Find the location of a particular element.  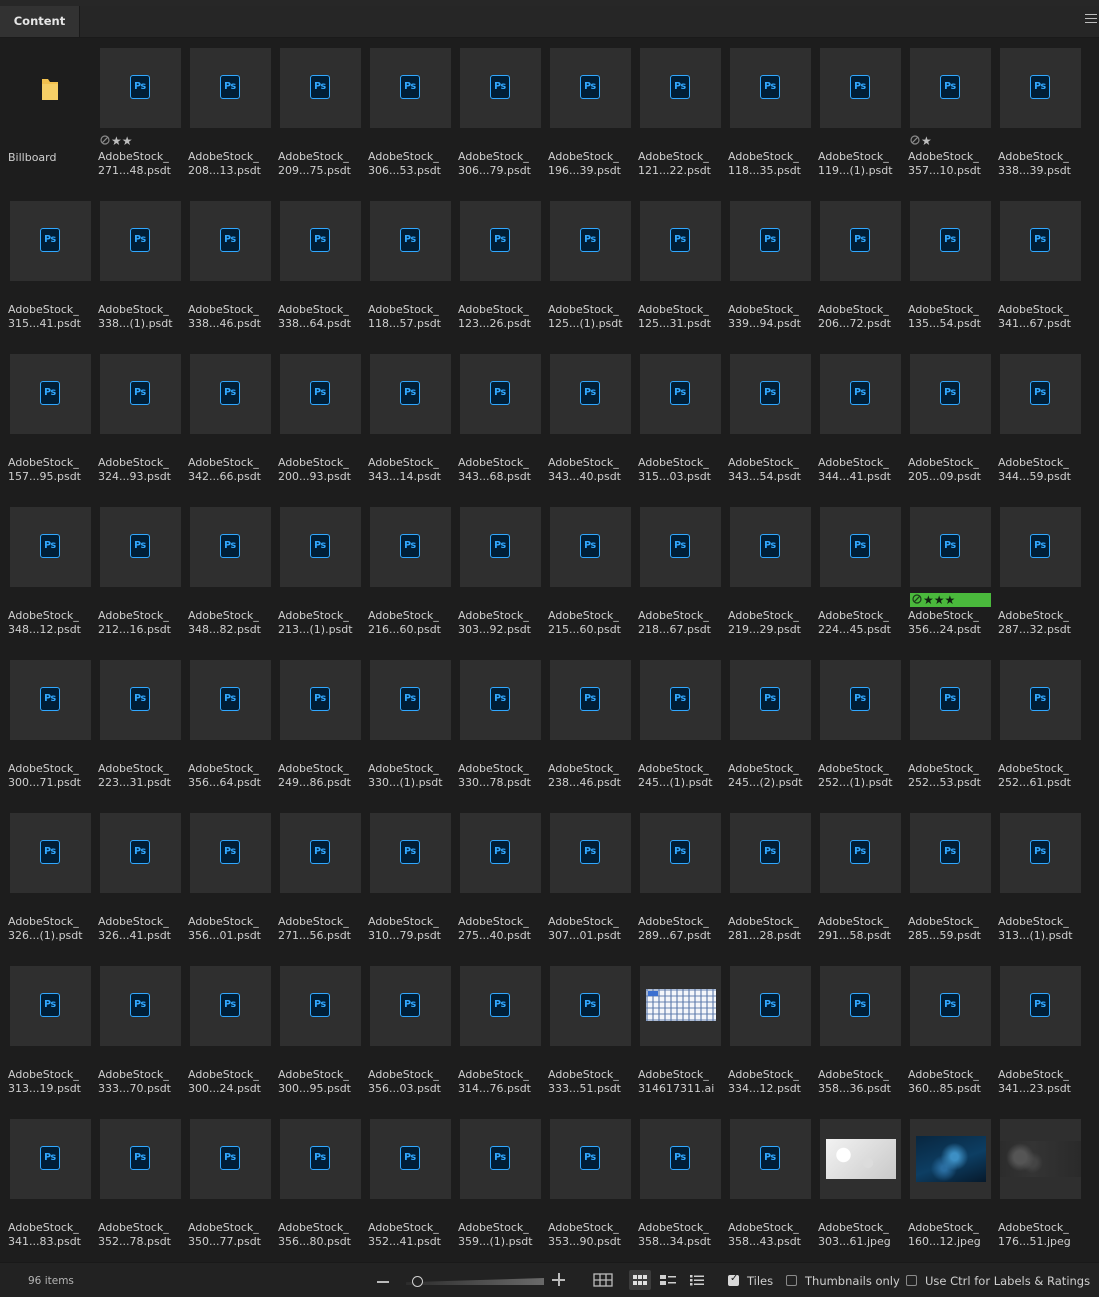

file-tile: Ps AdobeStock_ 343...54.psdt is located at coordinates (772, 414).